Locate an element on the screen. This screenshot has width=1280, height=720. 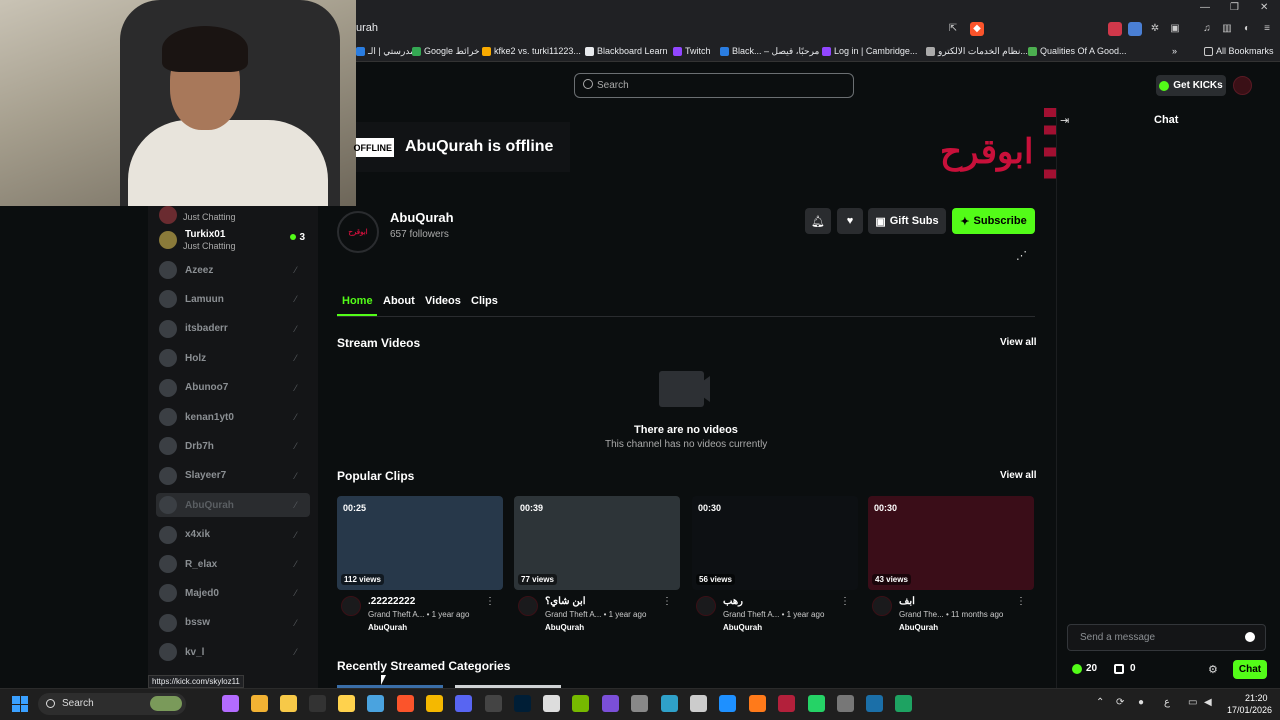
steam-launcher-icon is located at coordinates (551, 703).